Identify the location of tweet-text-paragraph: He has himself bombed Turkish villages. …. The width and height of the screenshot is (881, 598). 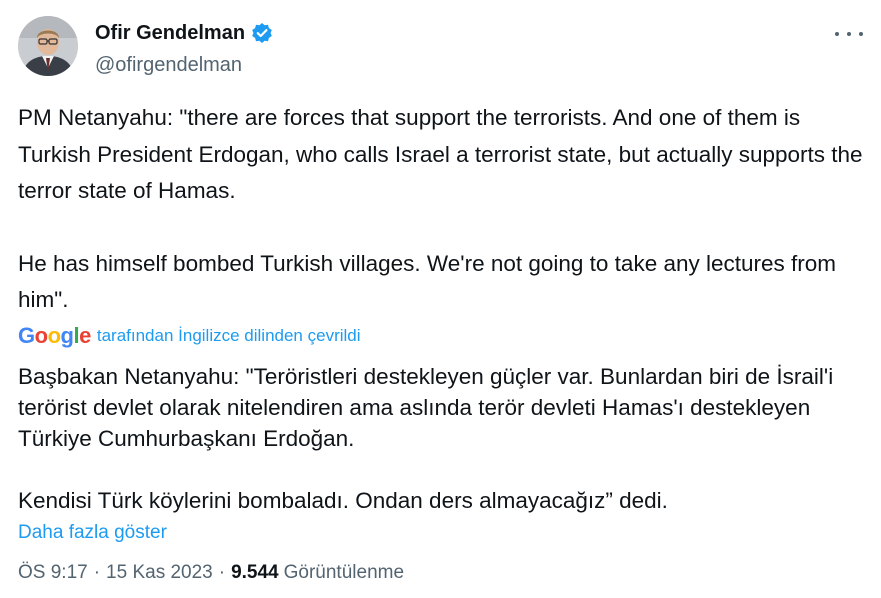
(427, 281).